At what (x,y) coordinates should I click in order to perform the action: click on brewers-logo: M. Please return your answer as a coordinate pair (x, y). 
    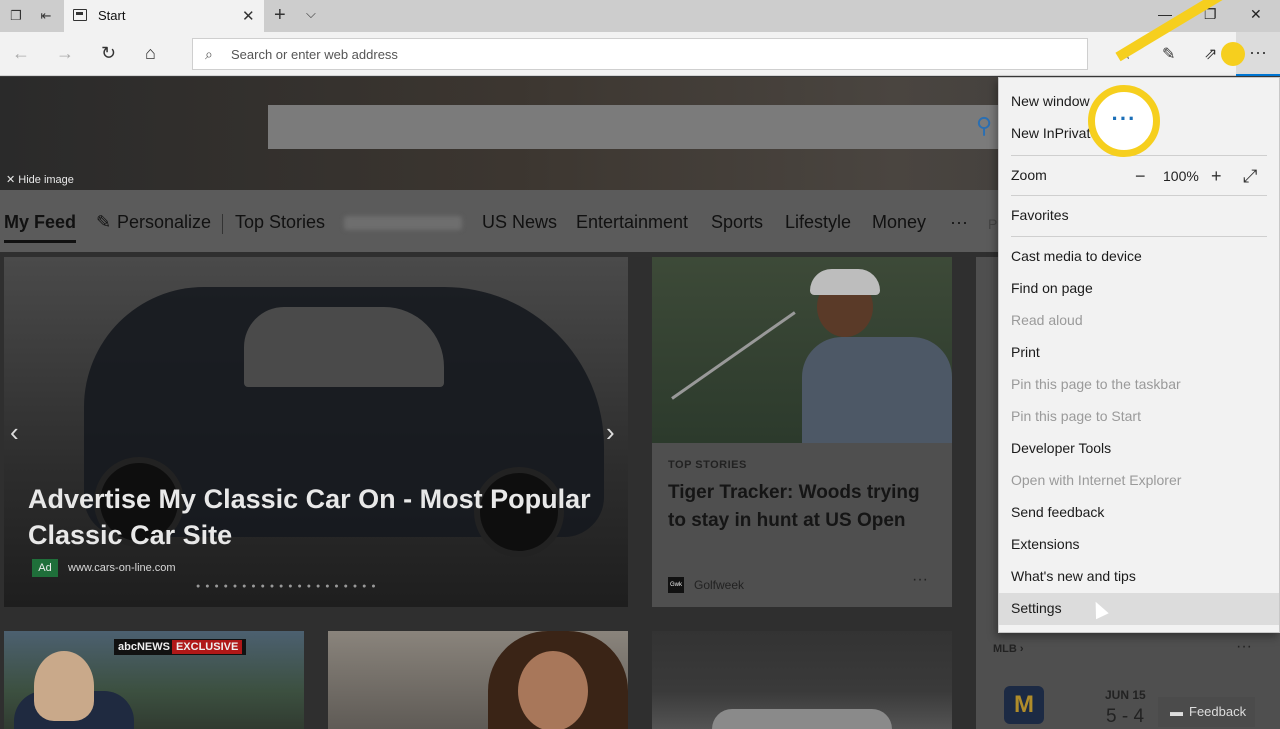
    Looking at the image, I should click on (1024, 705).